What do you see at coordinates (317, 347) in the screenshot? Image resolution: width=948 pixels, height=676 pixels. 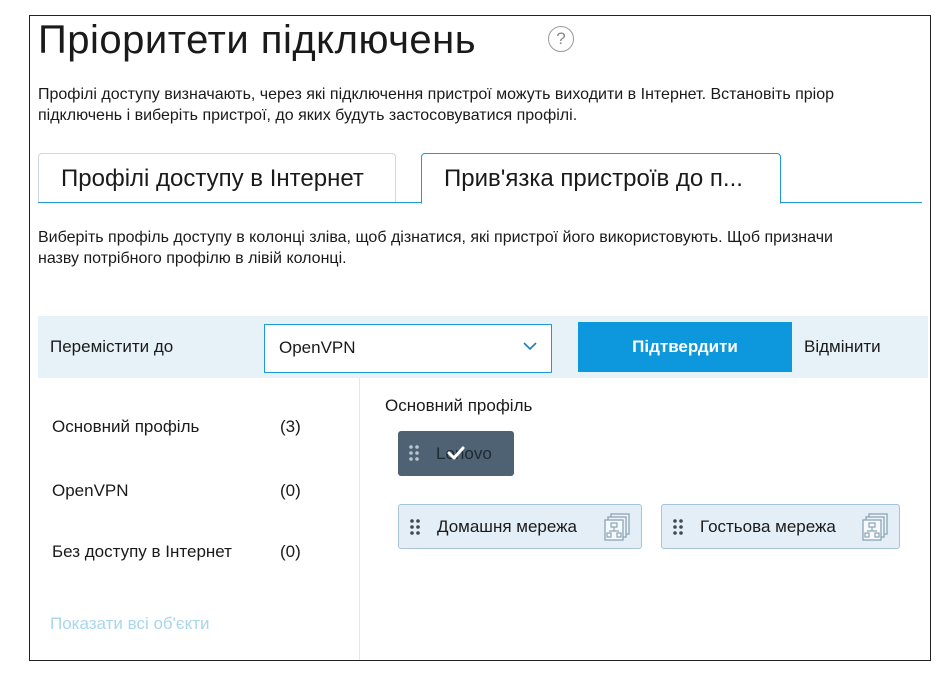 I see `profile-select-value: OpenVPN` at bounding box center [317, 347].